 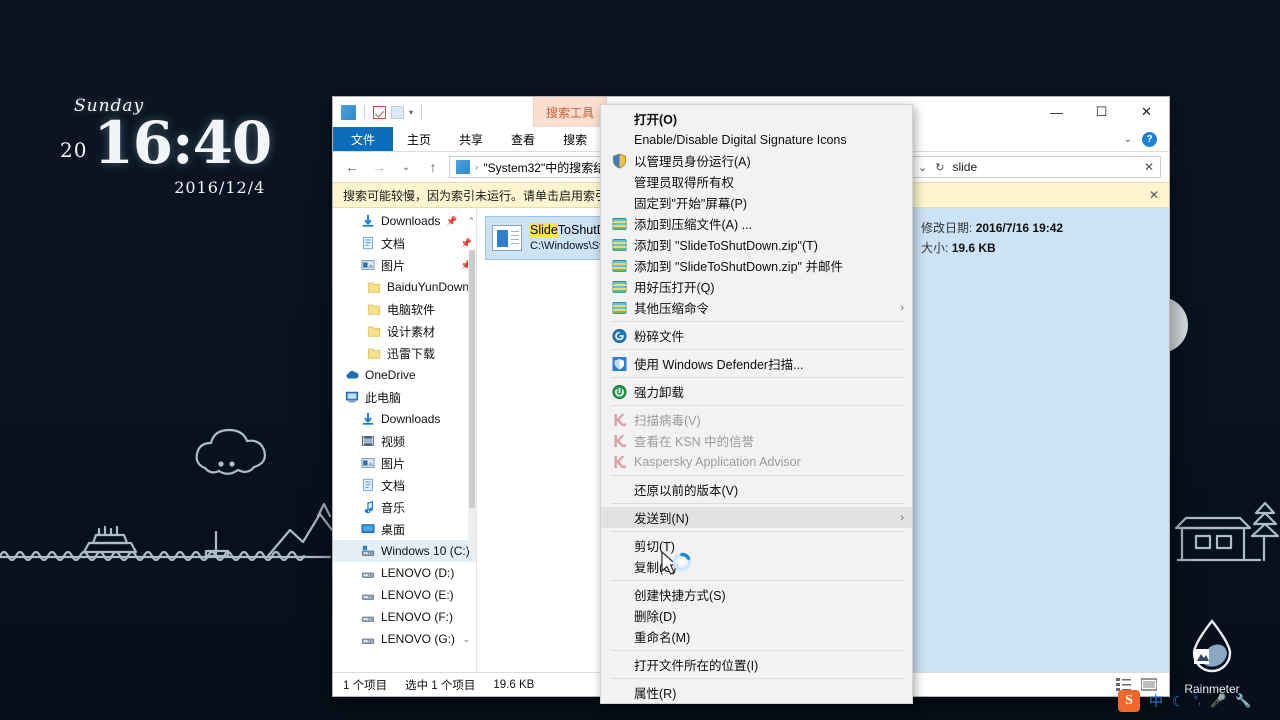 What do you see at coordinates (1218, 701) in the screenshot?
I see `microphone-icon: 🎤` at bounding box center [1218, 701].